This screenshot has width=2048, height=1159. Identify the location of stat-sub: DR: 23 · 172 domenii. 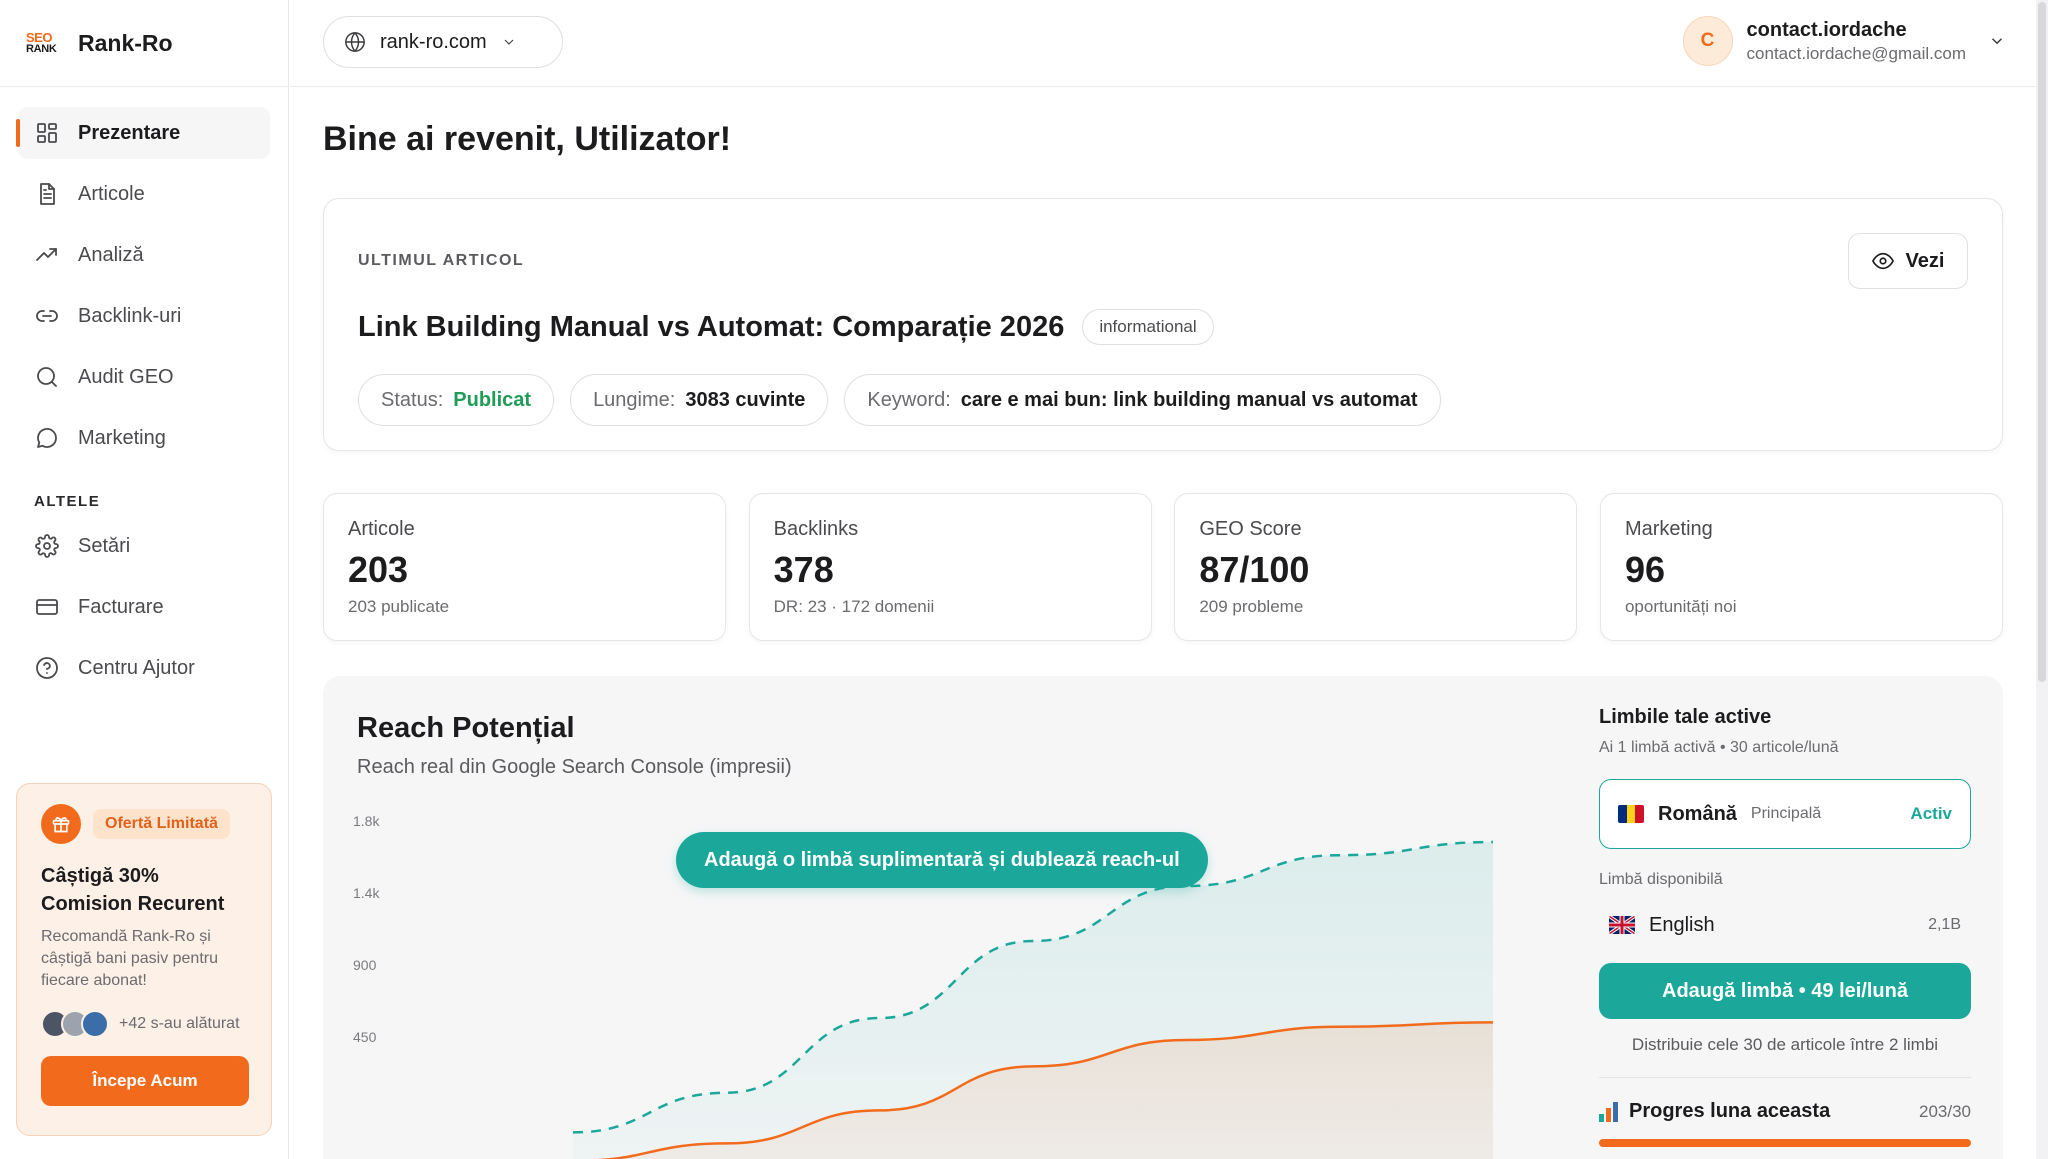
(854, 606).